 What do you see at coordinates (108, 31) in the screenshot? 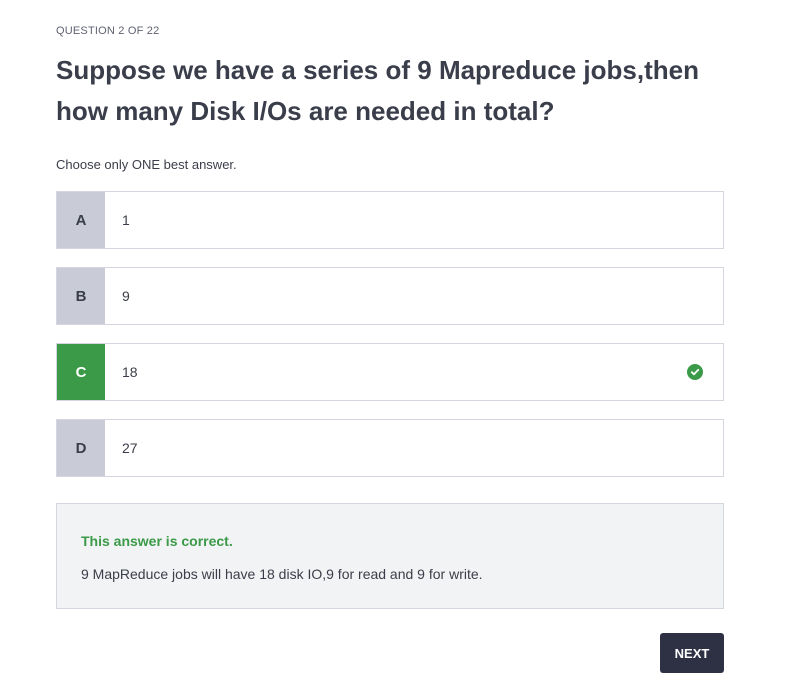
I see `question-counter: QUESTION 2 OF 22` at bounding box center [108, 31].